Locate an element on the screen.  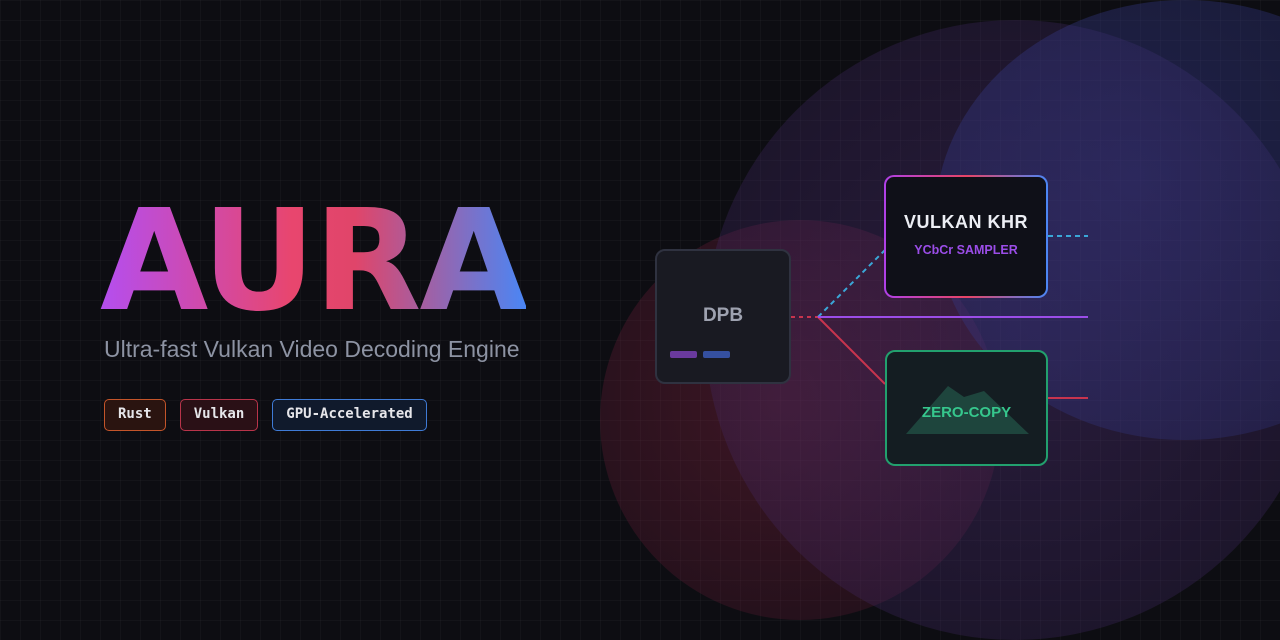
dpb-slot-indicator-purple is located at coordinates (683, 354).